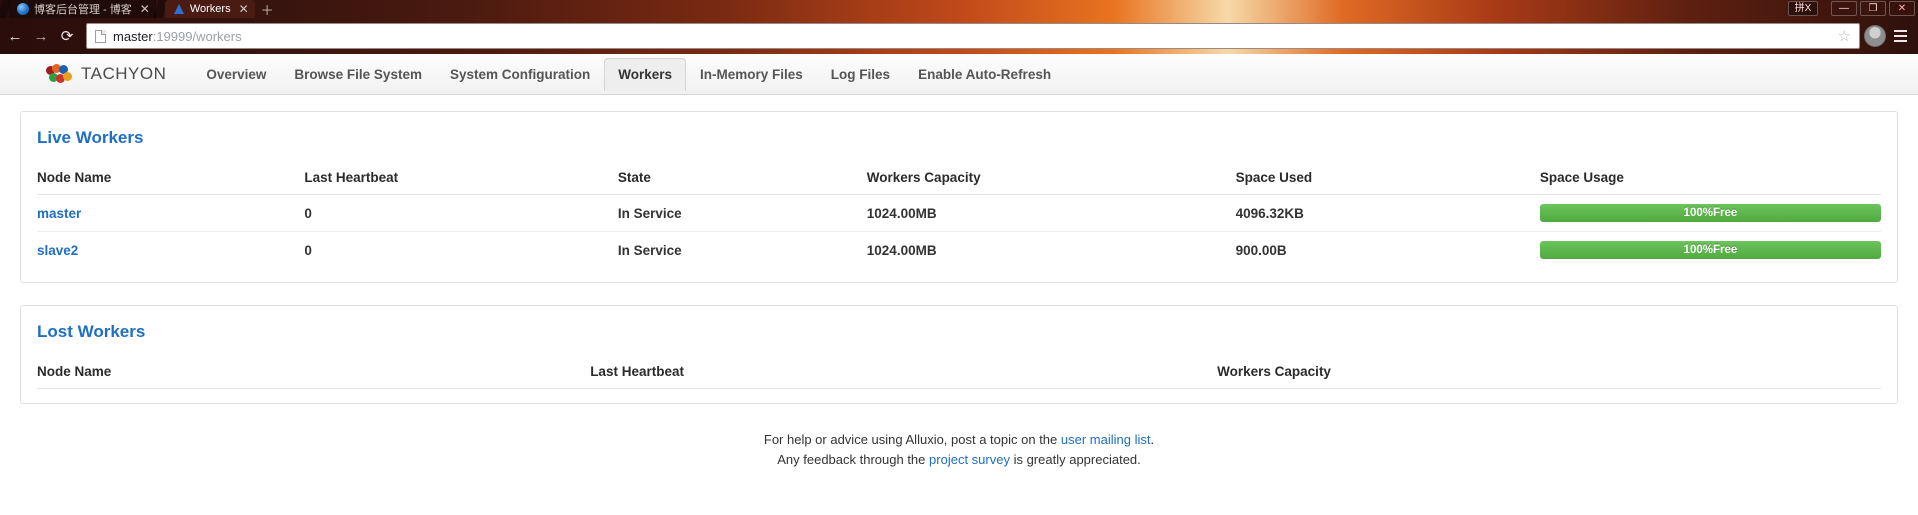  I want to click on browser-tab-blog: 博客后台管理 - 博客 ✕, so click(82, 9).